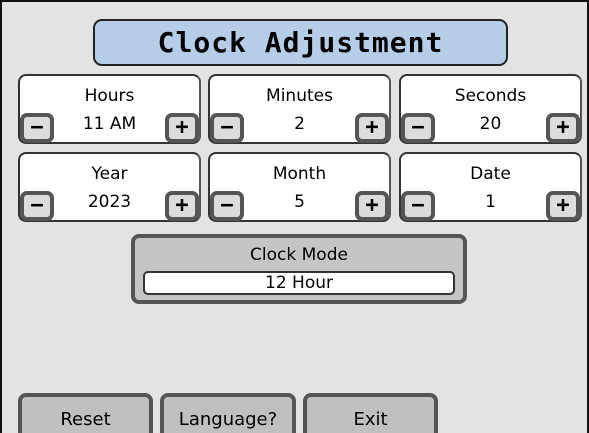 The width and height of the screenshot is (589, 433). Describe the element at coordinates (299, 96) in the screenshot. I see `minutes-label: Minutes` at that location.